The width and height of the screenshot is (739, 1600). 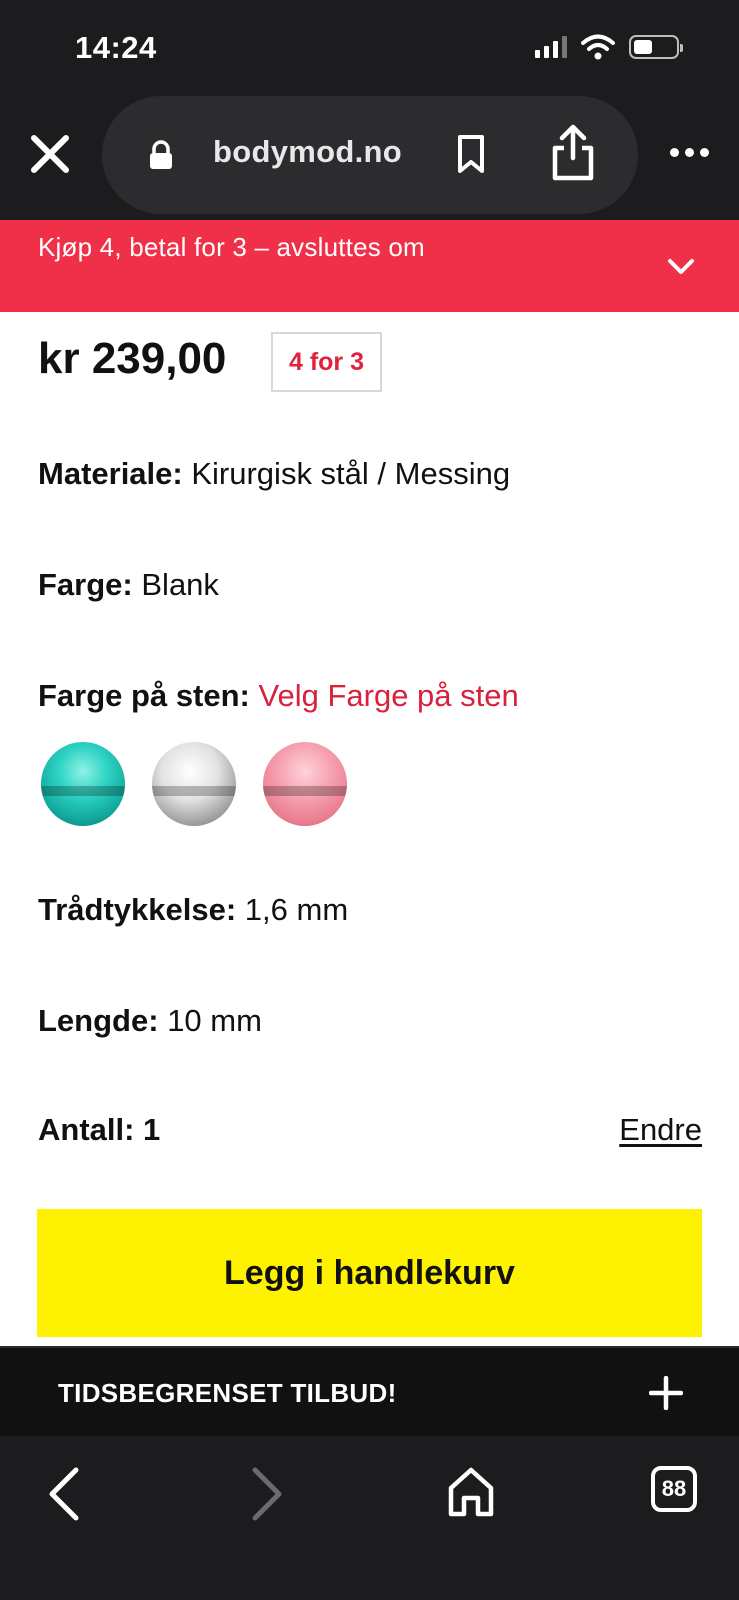 What do you see at coordinates (656, 47) in the screenshot?
I see `battery-icon` at bounding box center [656, 47].